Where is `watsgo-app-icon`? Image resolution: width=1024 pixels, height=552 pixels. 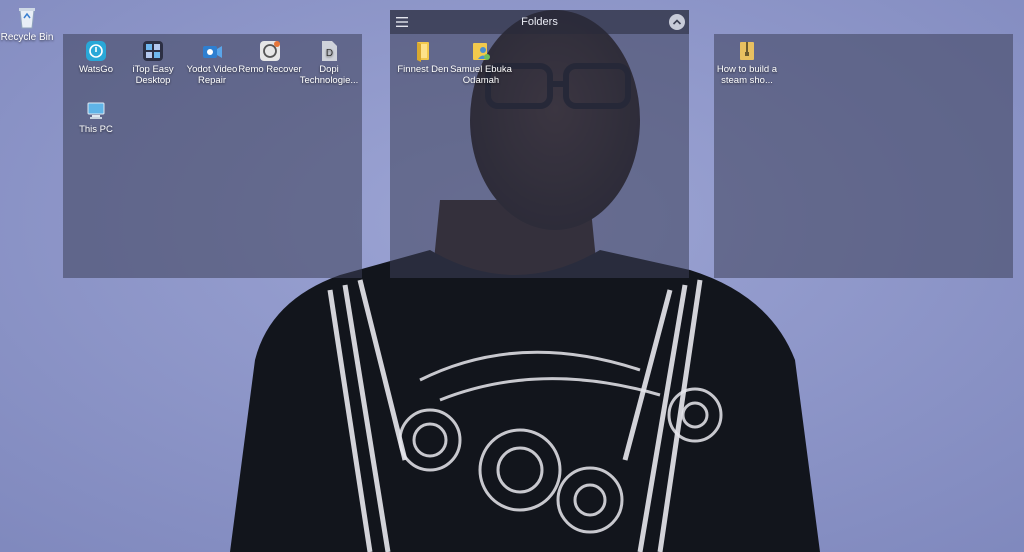 watsgo-app-icon is located at coordinates (96, 51).